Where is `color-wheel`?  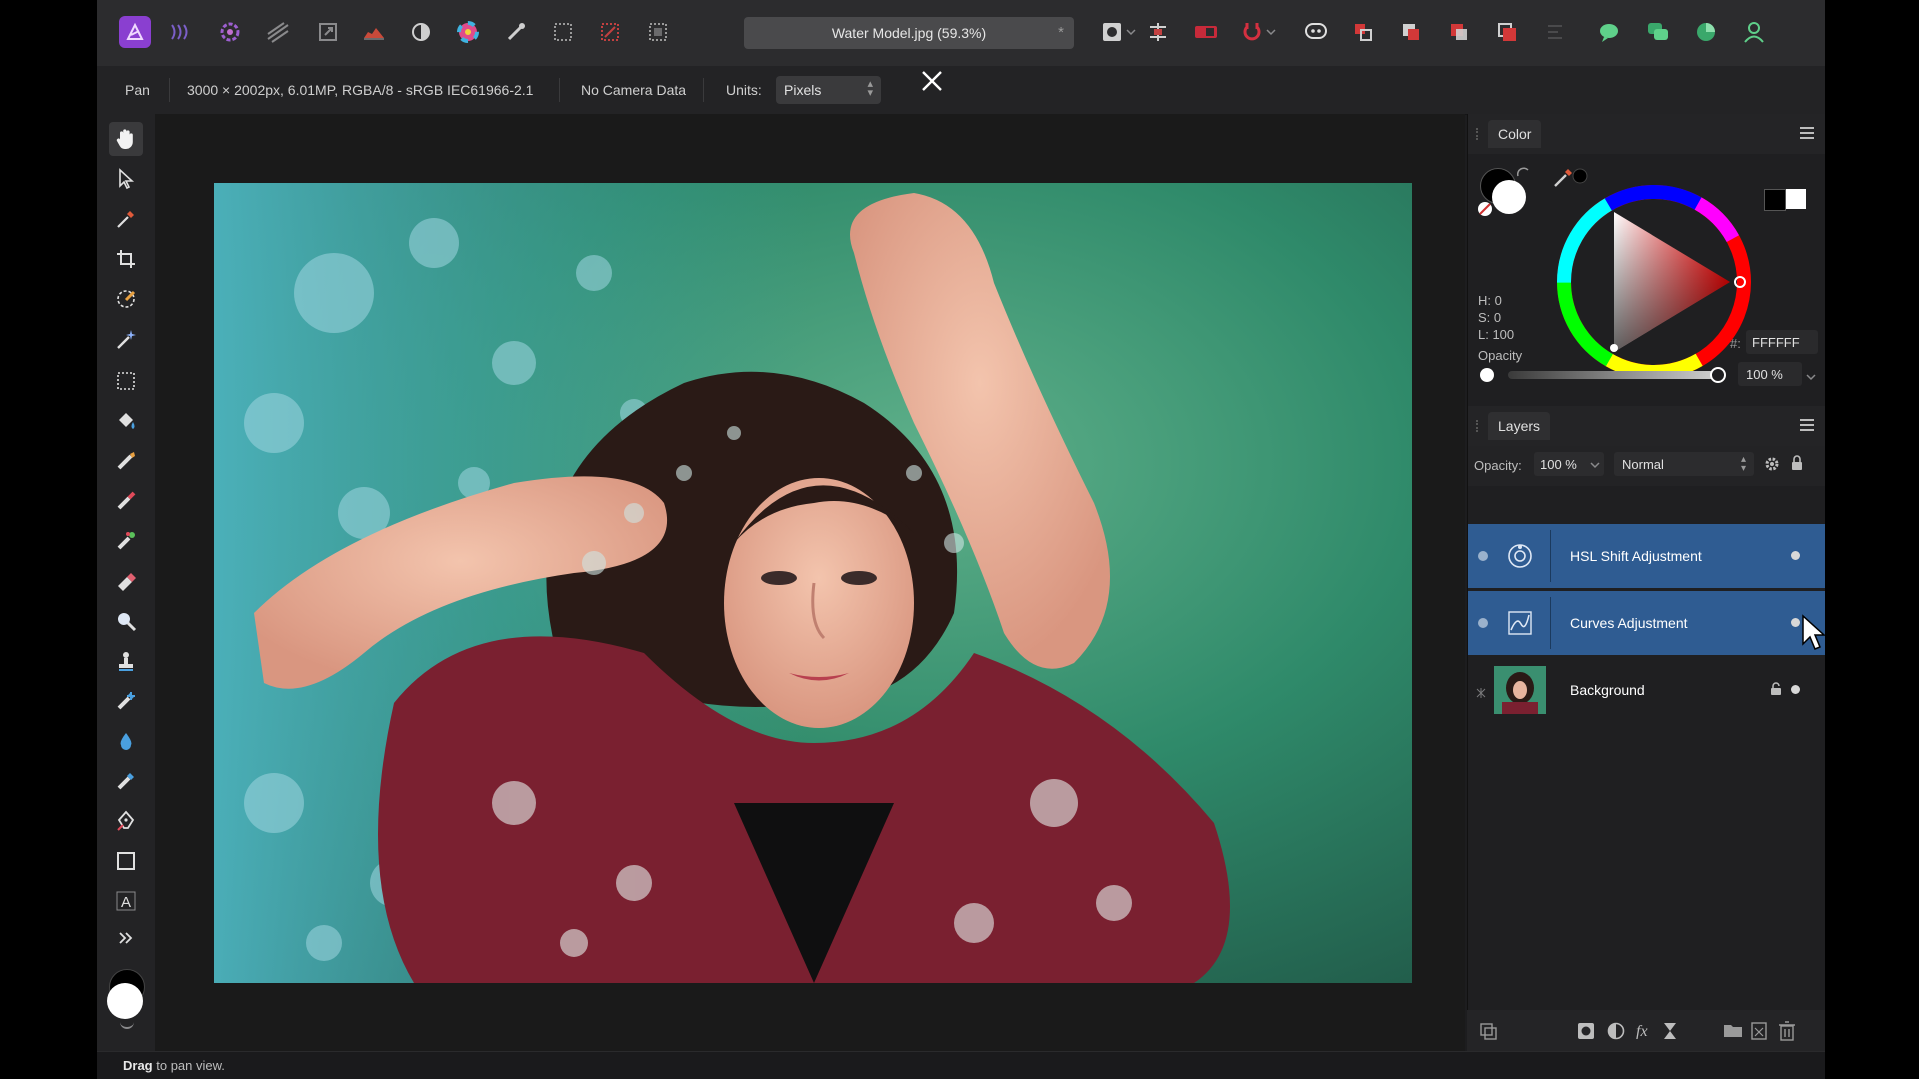
color-wheel is located at coordinates (1654, 284).